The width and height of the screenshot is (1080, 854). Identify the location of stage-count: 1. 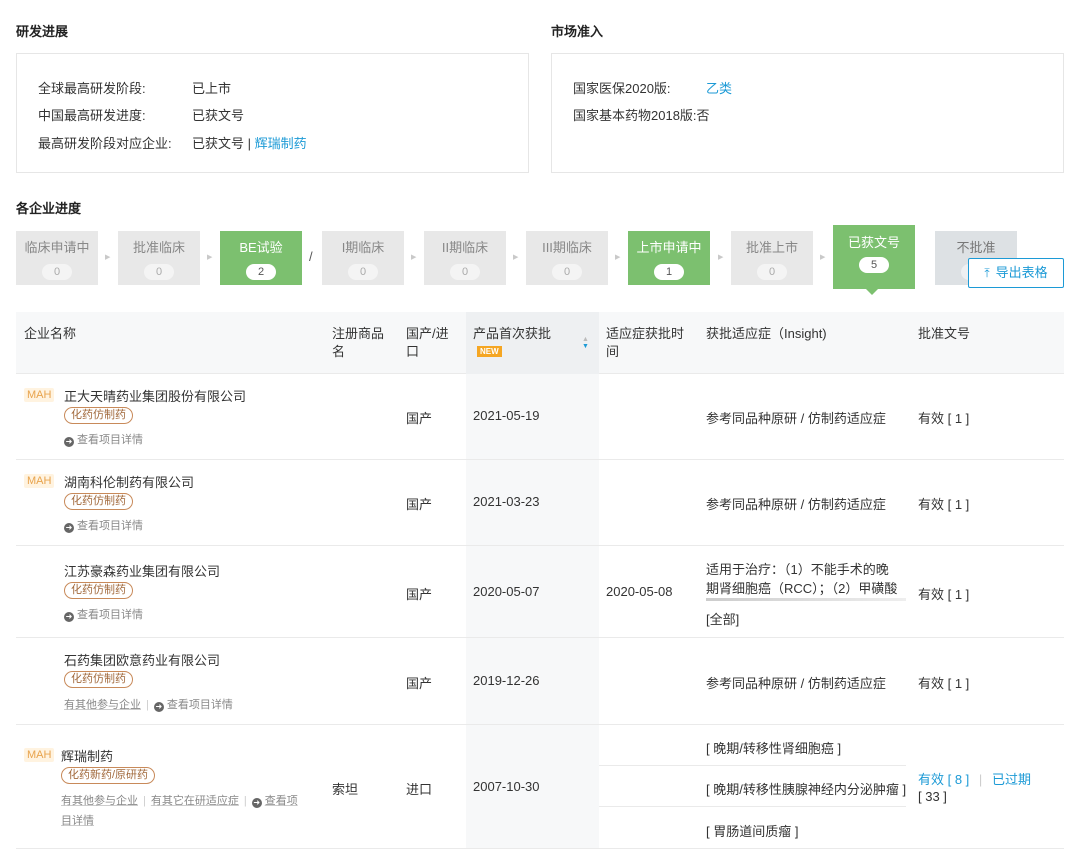
(669, 272).